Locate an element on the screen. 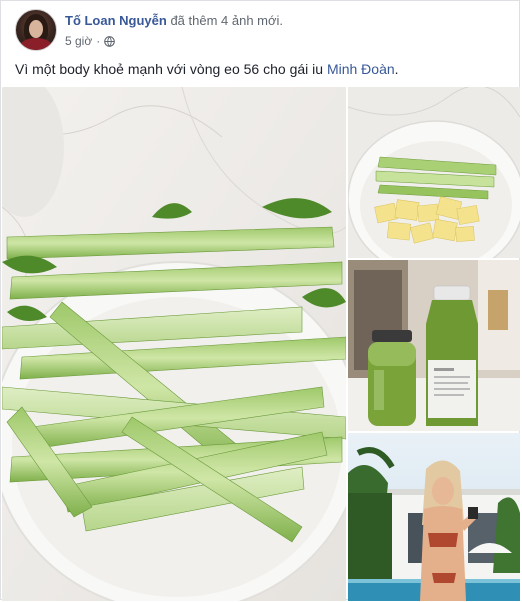 The width and height of the screenshot is (522, 602). post-meta: 5 giờ · is located at coordinates (90, 41).